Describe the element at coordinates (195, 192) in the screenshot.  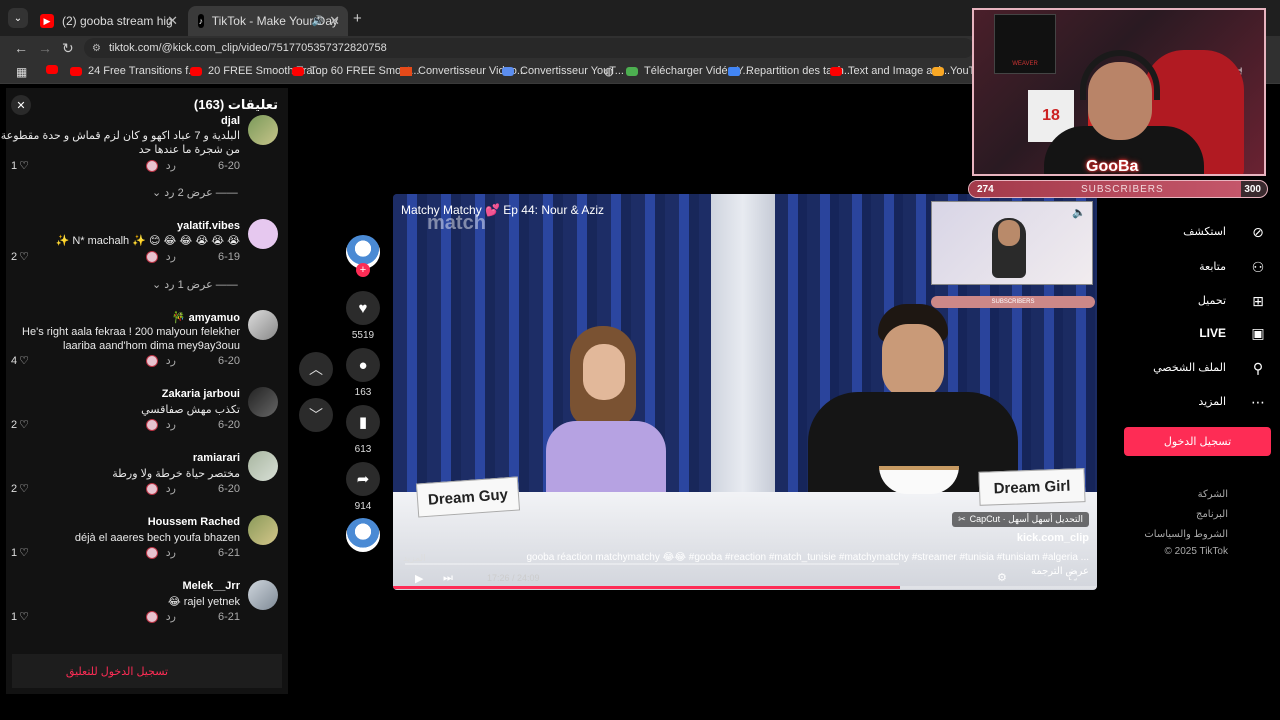
I see `view-replies-button: ⌄ عرض 2 رد ——` at that location.